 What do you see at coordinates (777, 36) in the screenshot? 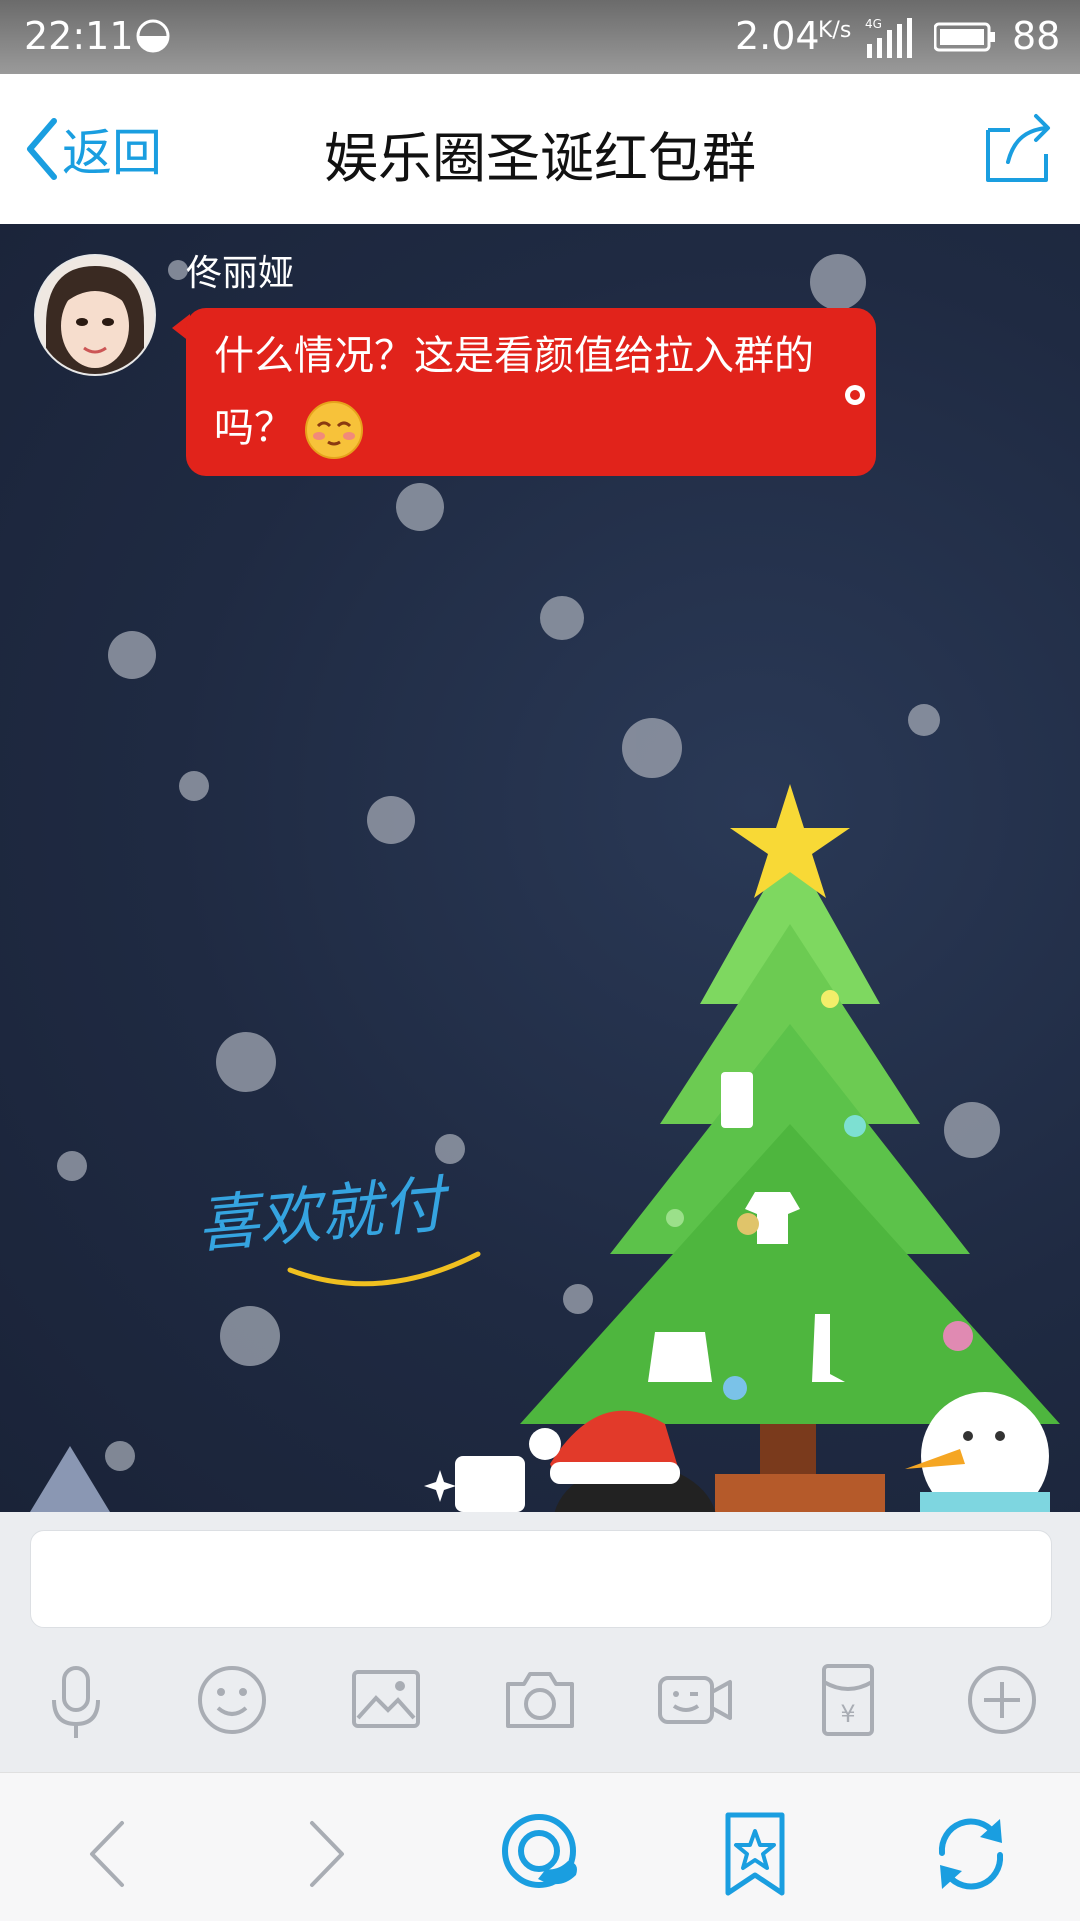
I see `network-speed: 2.04` at bounding box center [777, 36].